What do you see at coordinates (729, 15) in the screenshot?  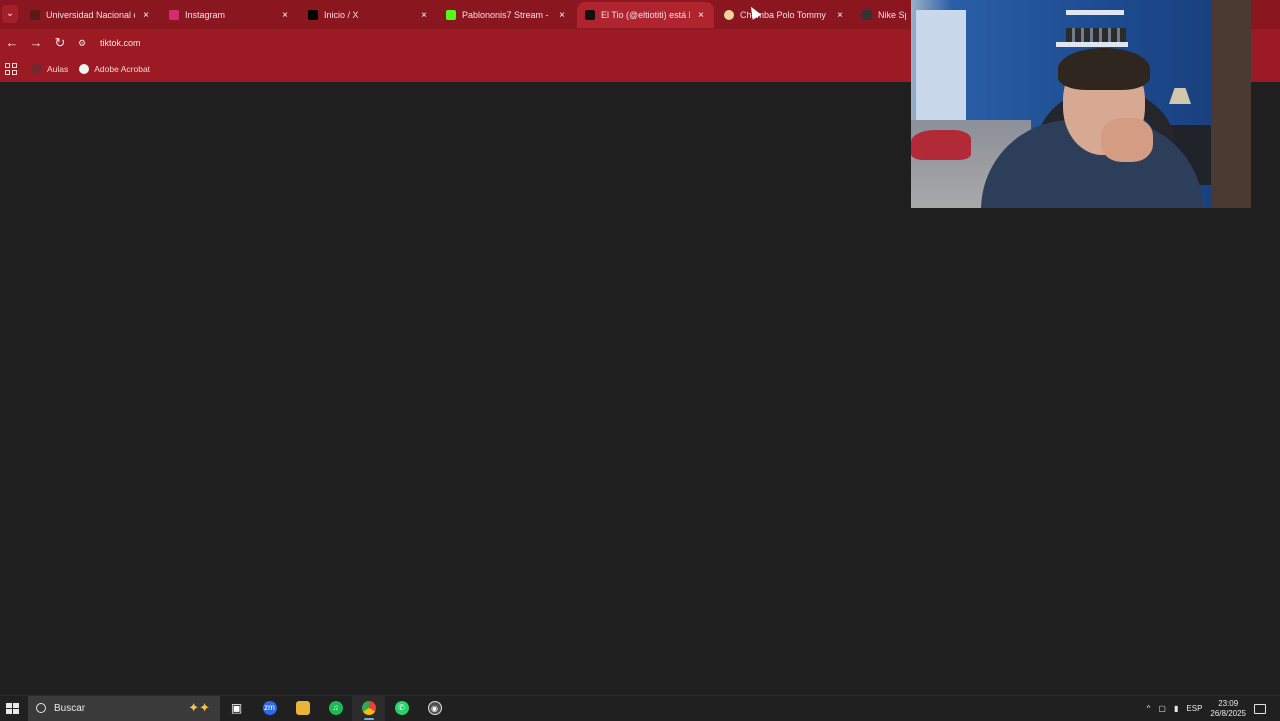 I see `shop-favicon-icon` at bounding box center [729, 15].